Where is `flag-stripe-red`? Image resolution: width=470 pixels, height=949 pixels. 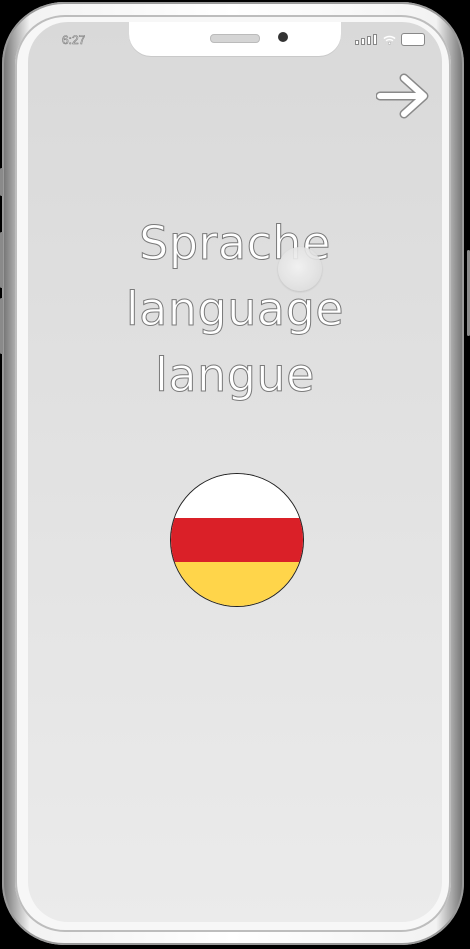
flag-stripe-red is located at coordinates (237, 540).